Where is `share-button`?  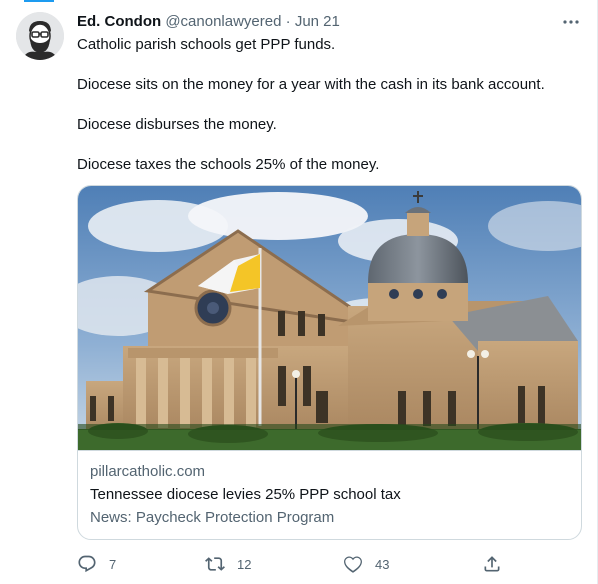 share-button is located at coordinates (492, 564).